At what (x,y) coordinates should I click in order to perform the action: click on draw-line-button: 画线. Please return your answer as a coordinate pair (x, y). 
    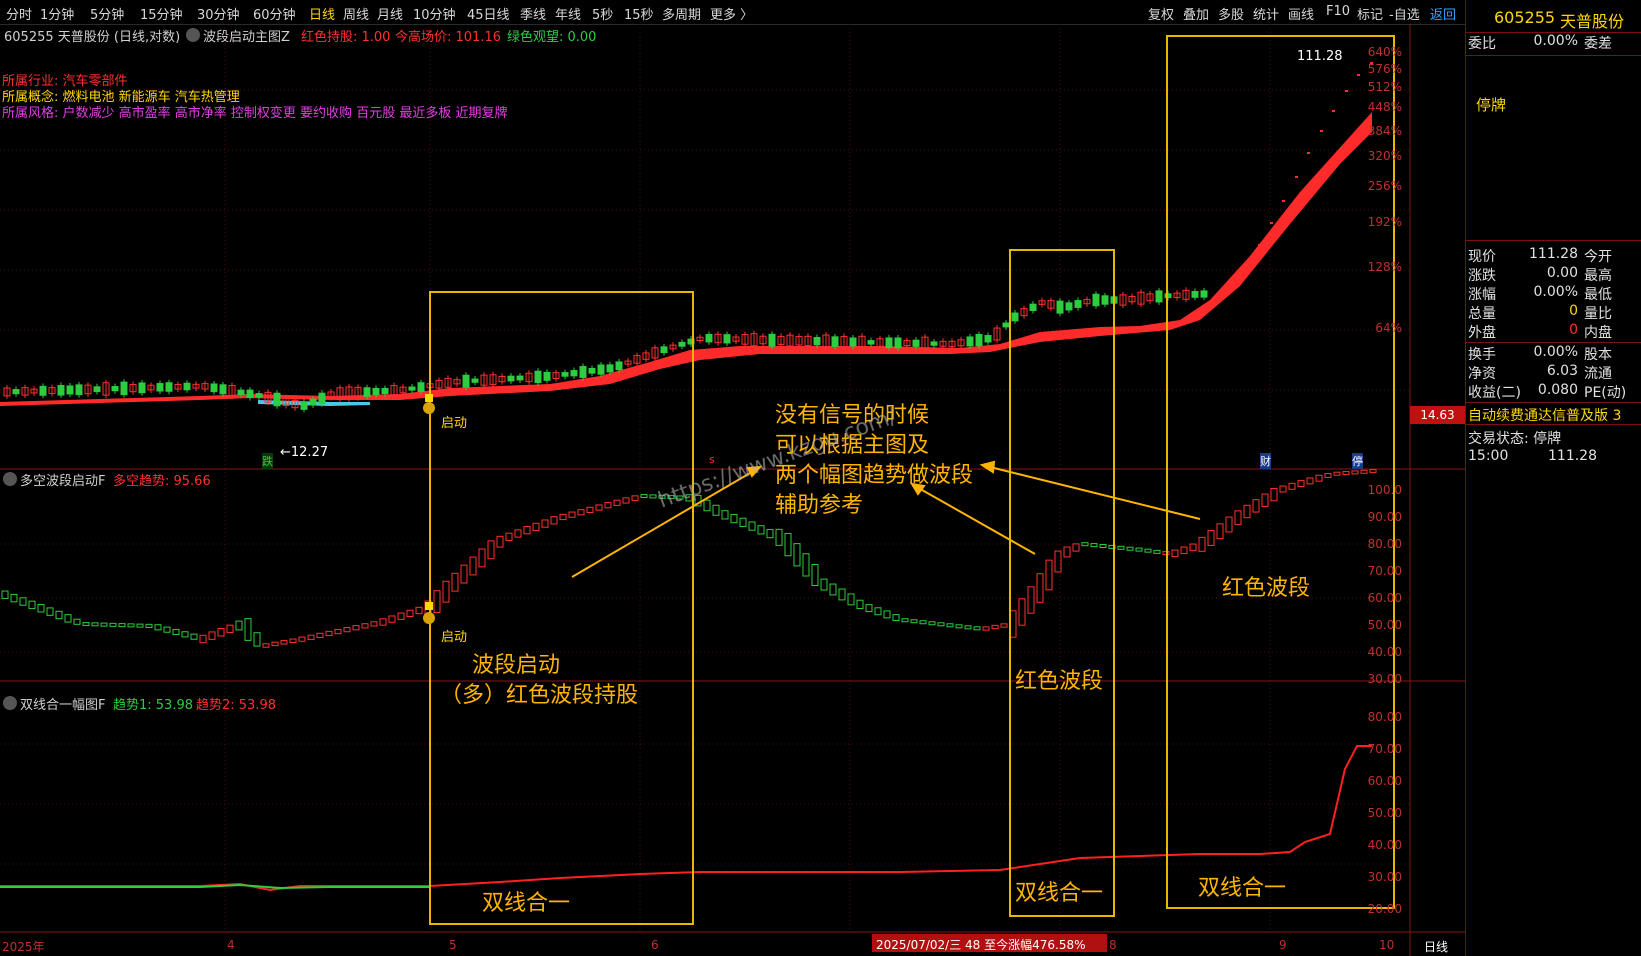
    Looking at the image, I should click on (1301, 13).